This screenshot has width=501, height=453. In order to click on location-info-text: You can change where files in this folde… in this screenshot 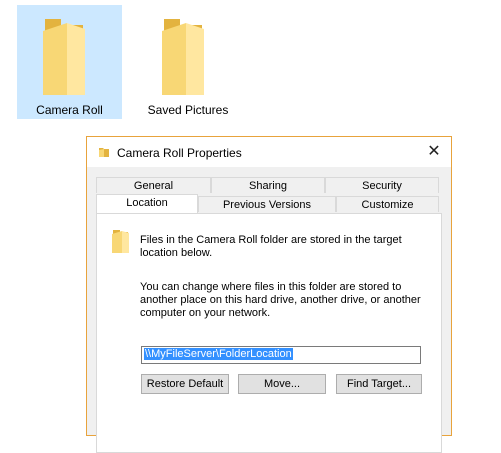, I will do `click(280, 300)`.